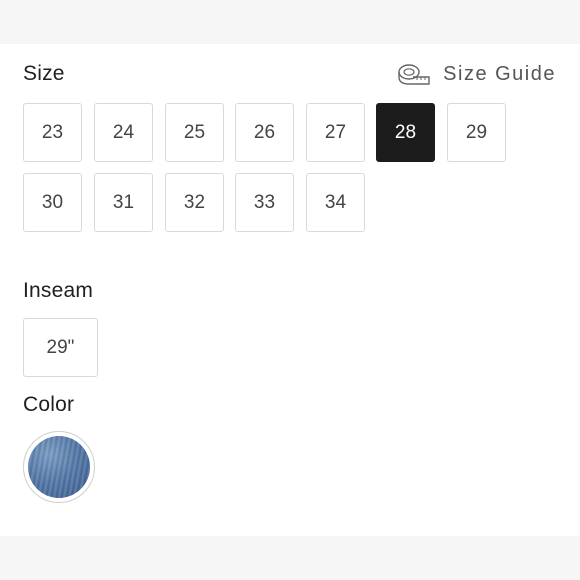  What do you see at coordinates (44, 73) in the screenshot?
I see `size-label: Size` at bounding box center [44, 73].